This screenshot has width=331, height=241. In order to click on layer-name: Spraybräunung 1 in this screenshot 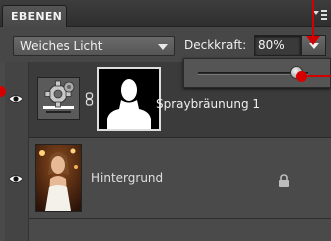, I will do `click(208, 104)`.